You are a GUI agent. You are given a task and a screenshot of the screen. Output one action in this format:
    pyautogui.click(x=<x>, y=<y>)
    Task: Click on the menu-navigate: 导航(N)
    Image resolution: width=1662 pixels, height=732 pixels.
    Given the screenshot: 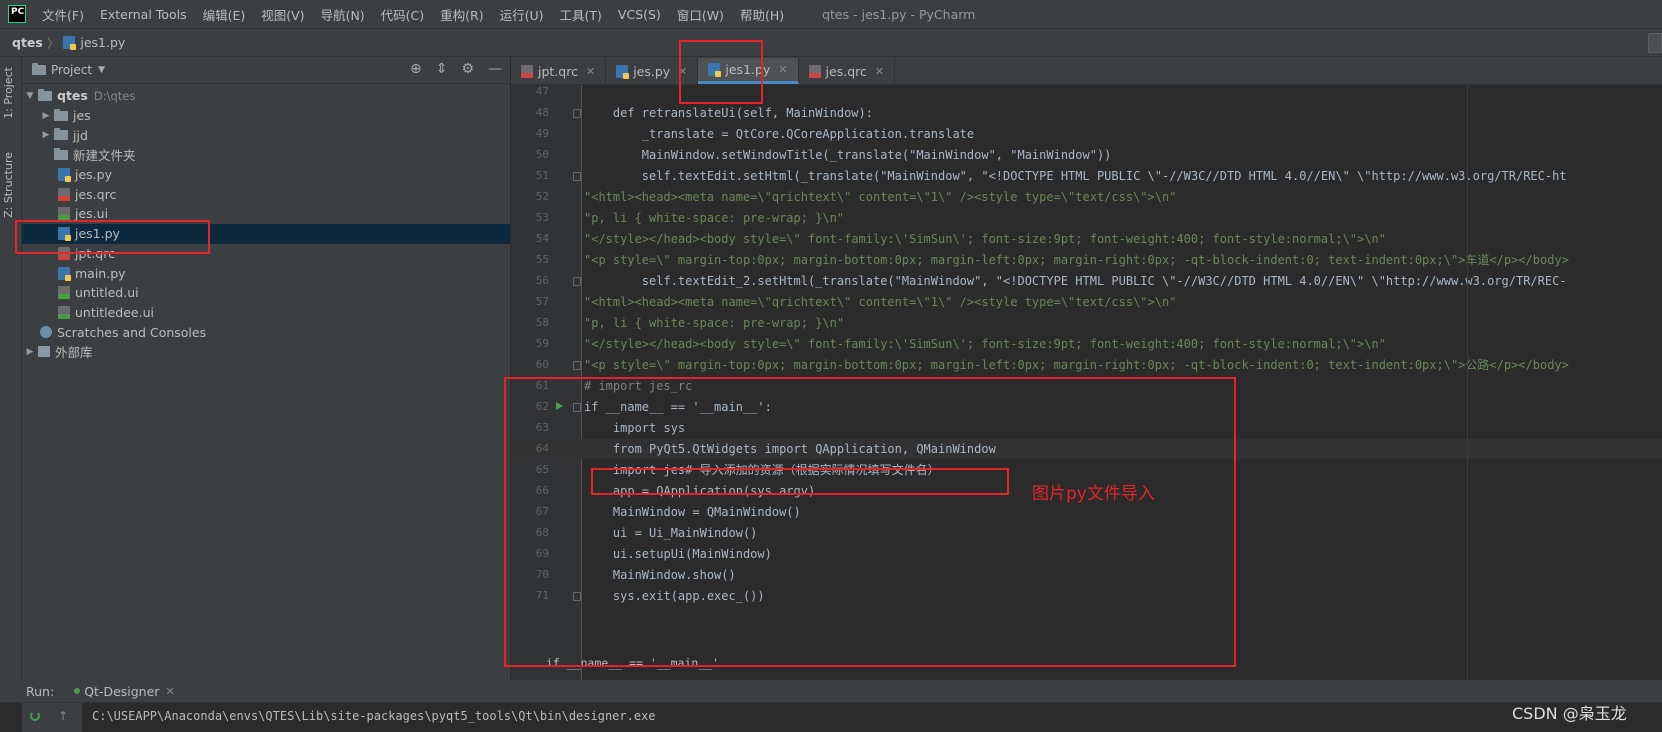 What is the action you would take?
    pyautogui.click(x=343, y=14)
    